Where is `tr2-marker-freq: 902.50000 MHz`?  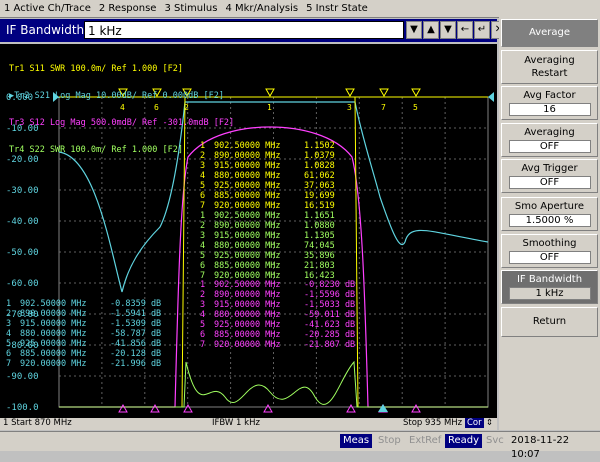 tr2-marker-freq: 902.50000 MHz is located at coordinates (53, 304).